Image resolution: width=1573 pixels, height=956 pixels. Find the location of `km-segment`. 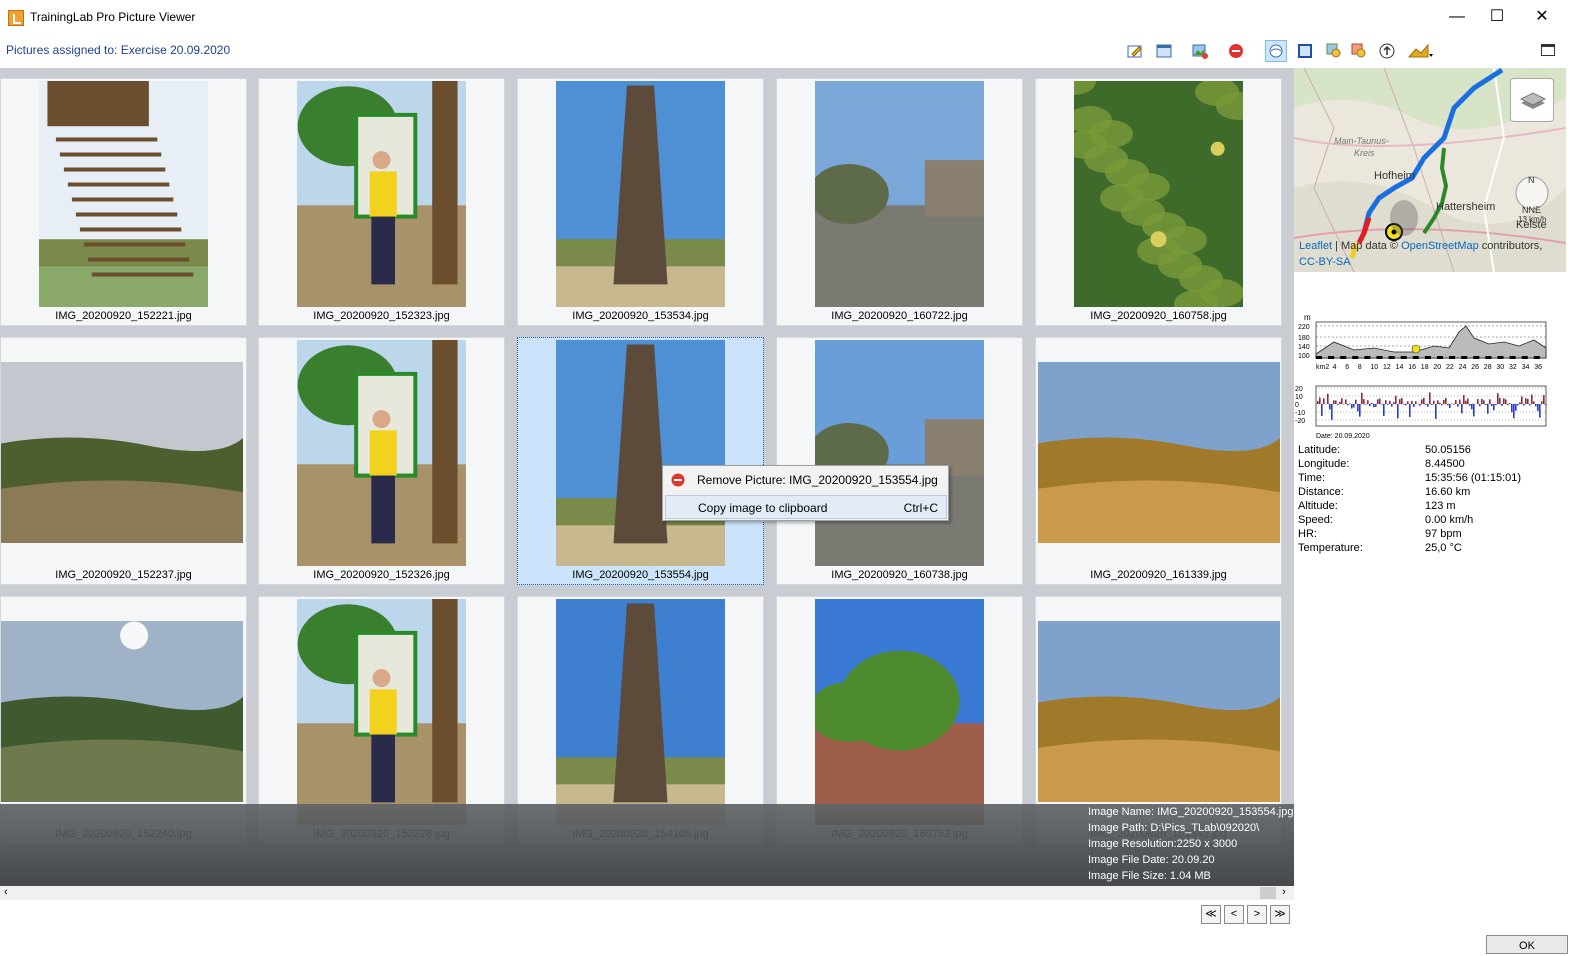

km-segment is located at coordinates (1513, 357).